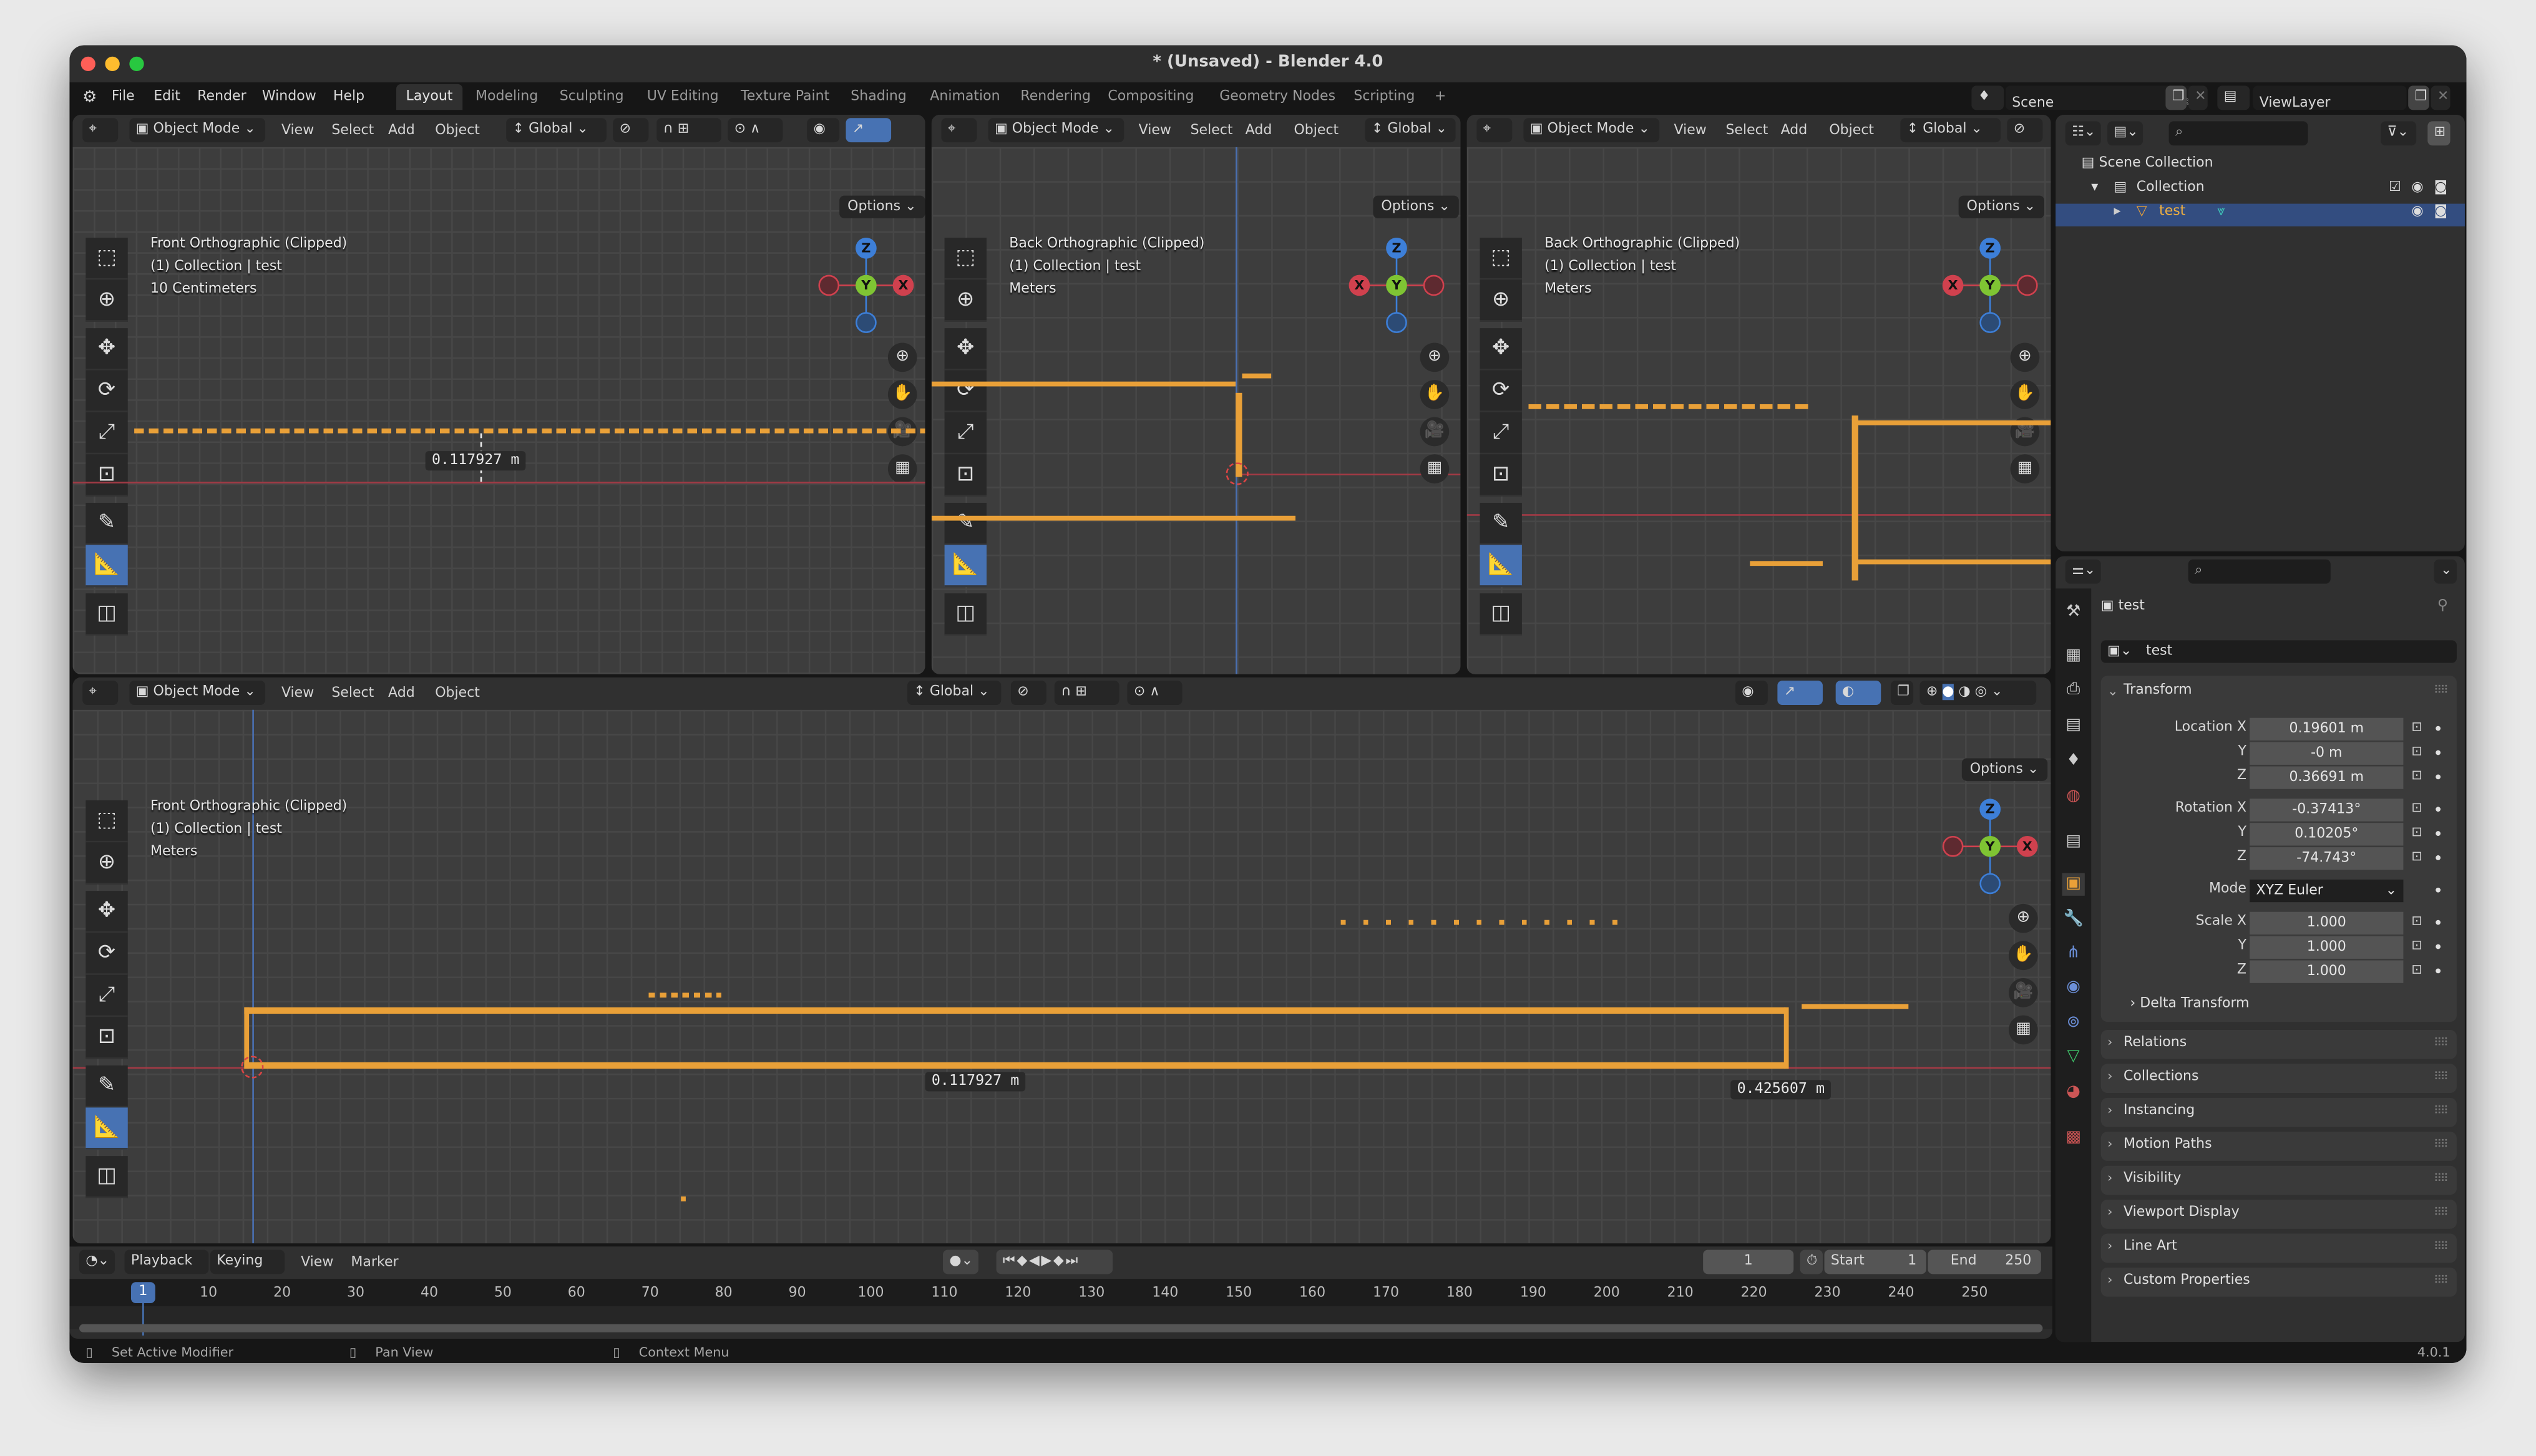 This screenshot has height=1456, width=2536. Describe the element at coordinates (2440, 212) in the screenshot. I see `disable-render-icon: ◙` at that location.